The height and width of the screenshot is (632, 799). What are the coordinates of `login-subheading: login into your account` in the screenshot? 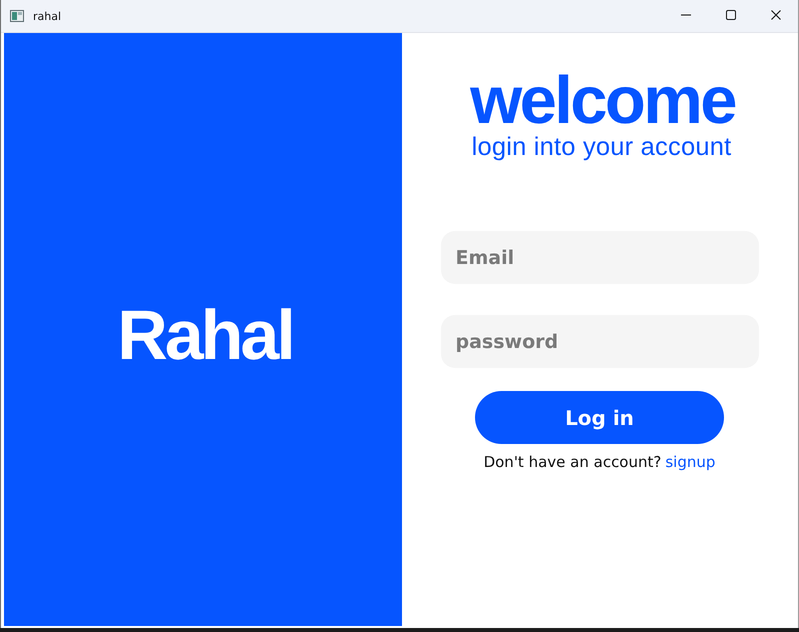 It's located at (602, 147).